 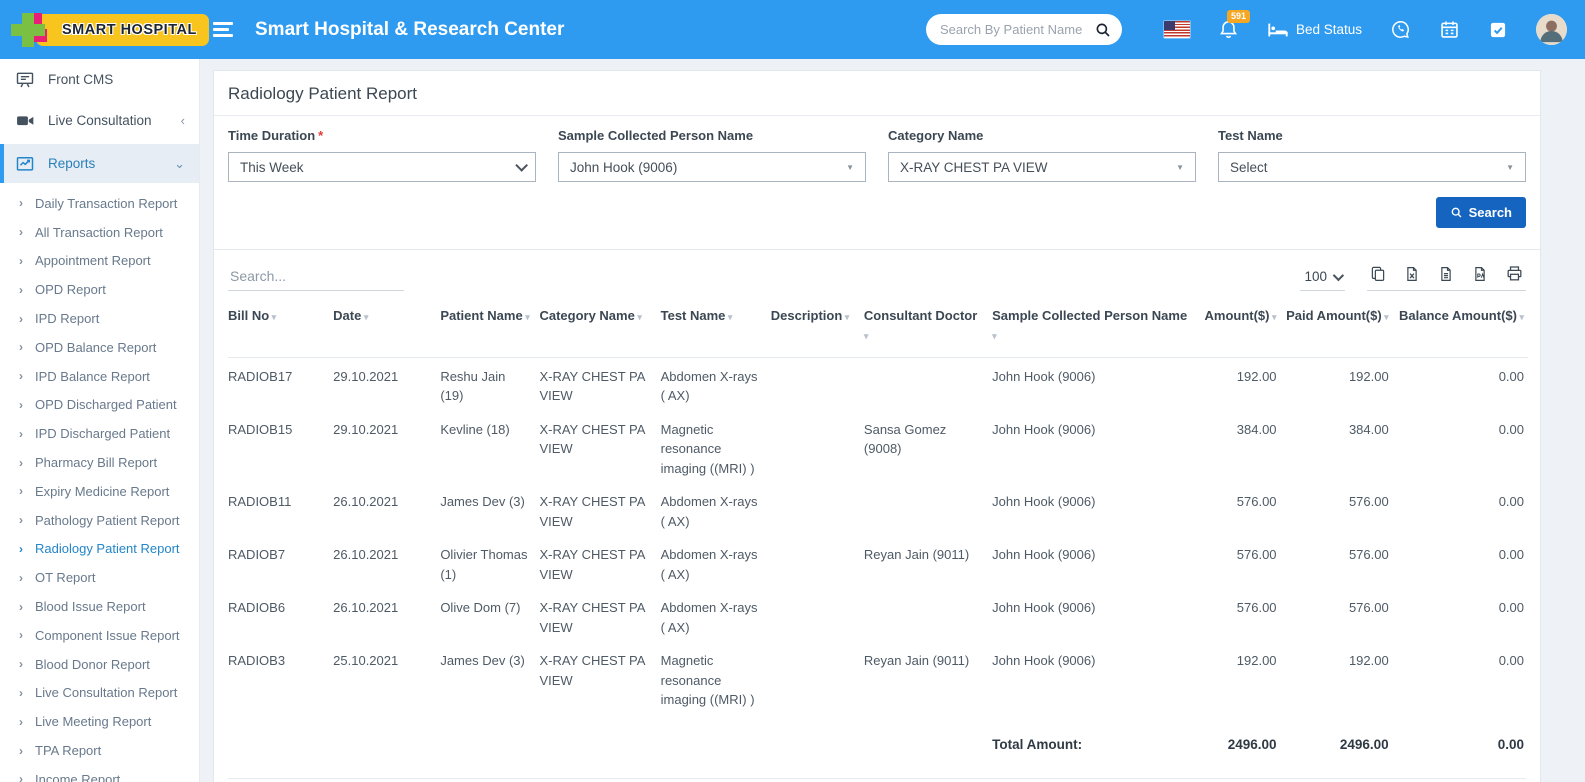 What do you see at coordinates (1446, 274) in the screenshot?
I see `csv-export-icon` at bounding box center [1446, 274].